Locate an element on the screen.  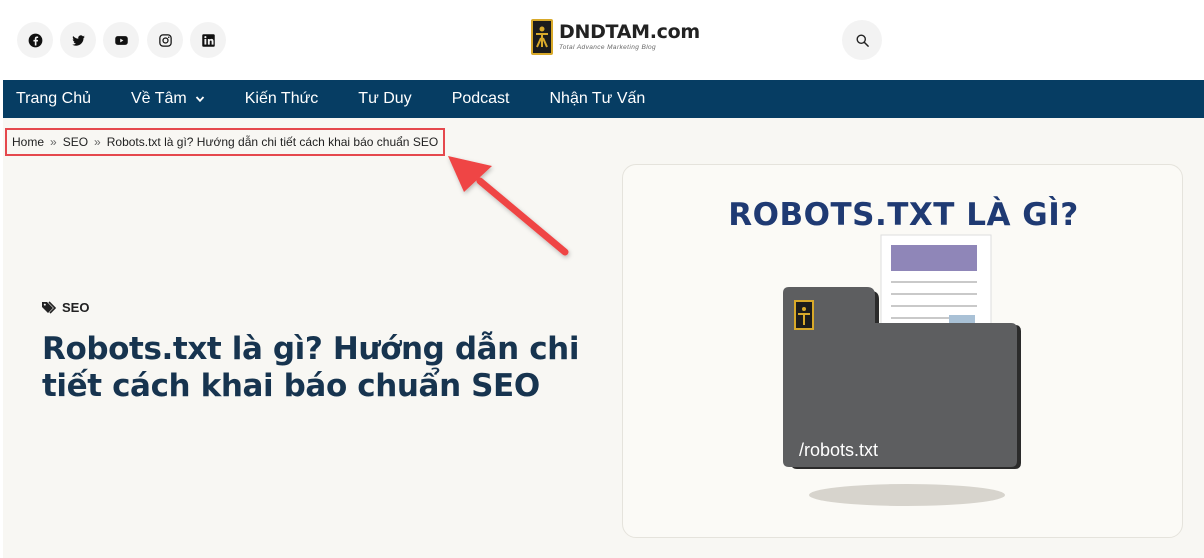
folder-label: /robots.txt is located at coordinates (839, 450).